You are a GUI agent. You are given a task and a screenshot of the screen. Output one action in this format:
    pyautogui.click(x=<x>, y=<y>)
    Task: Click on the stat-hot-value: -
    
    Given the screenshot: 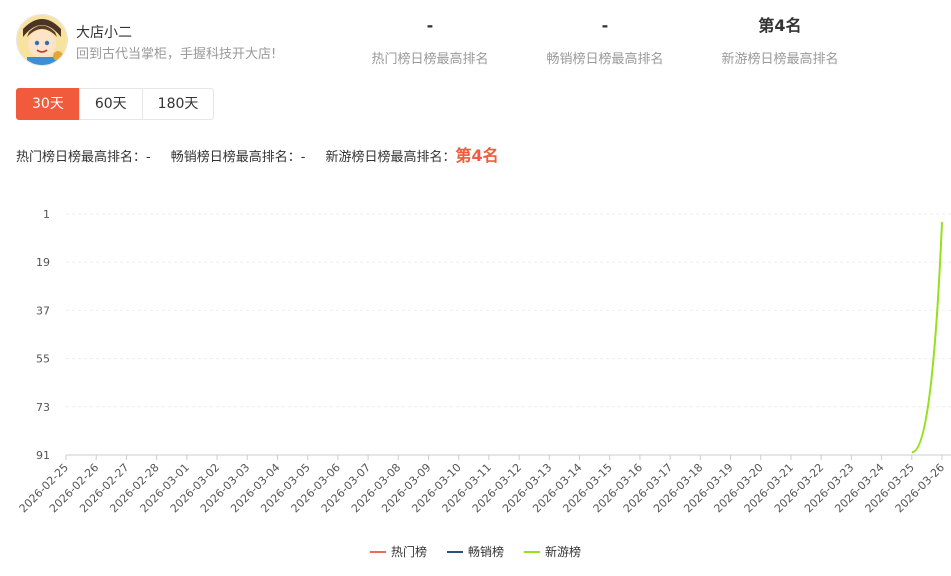 What is the action you would take?
    pyautogui.click(x=430, y=25)
    